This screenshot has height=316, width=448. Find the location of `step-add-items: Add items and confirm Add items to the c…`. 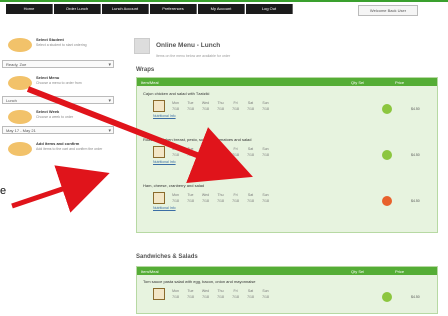

step-add-items: Add items and confirm Add items to the c… is located at coordinates (62, 151).